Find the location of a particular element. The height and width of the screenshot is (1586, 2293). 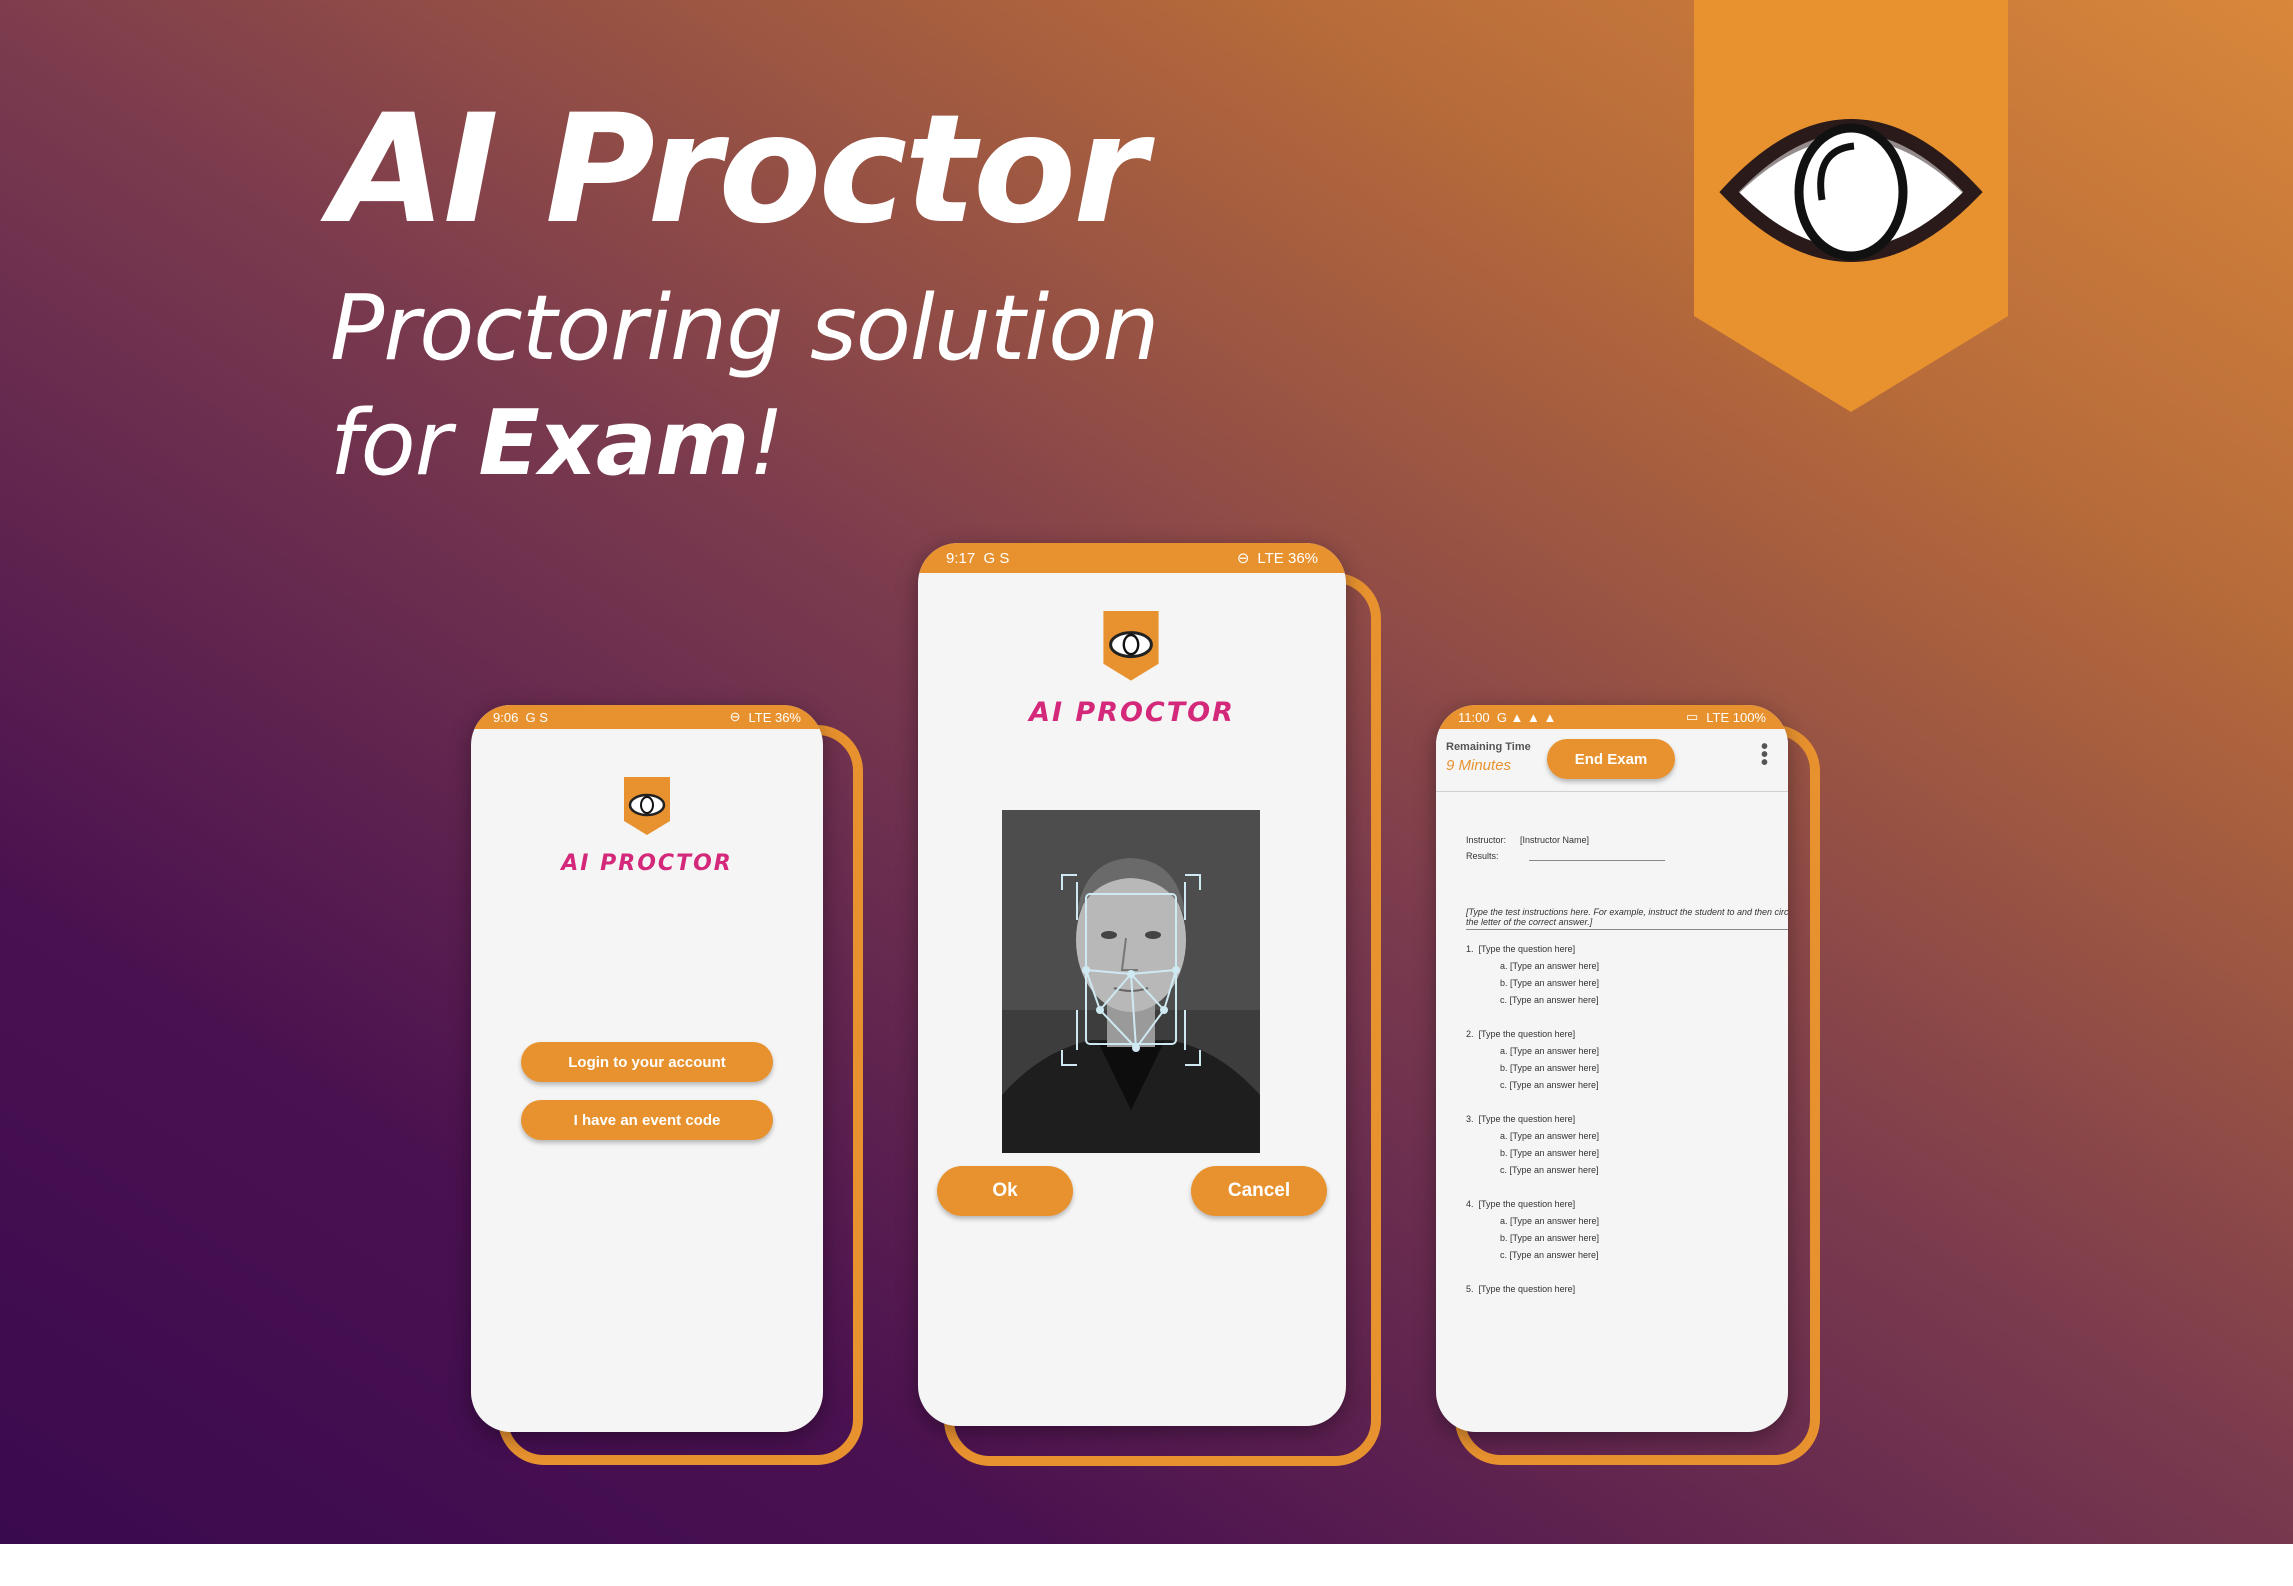

cast-icon: ▭ is located at coordinates (1692, 716).